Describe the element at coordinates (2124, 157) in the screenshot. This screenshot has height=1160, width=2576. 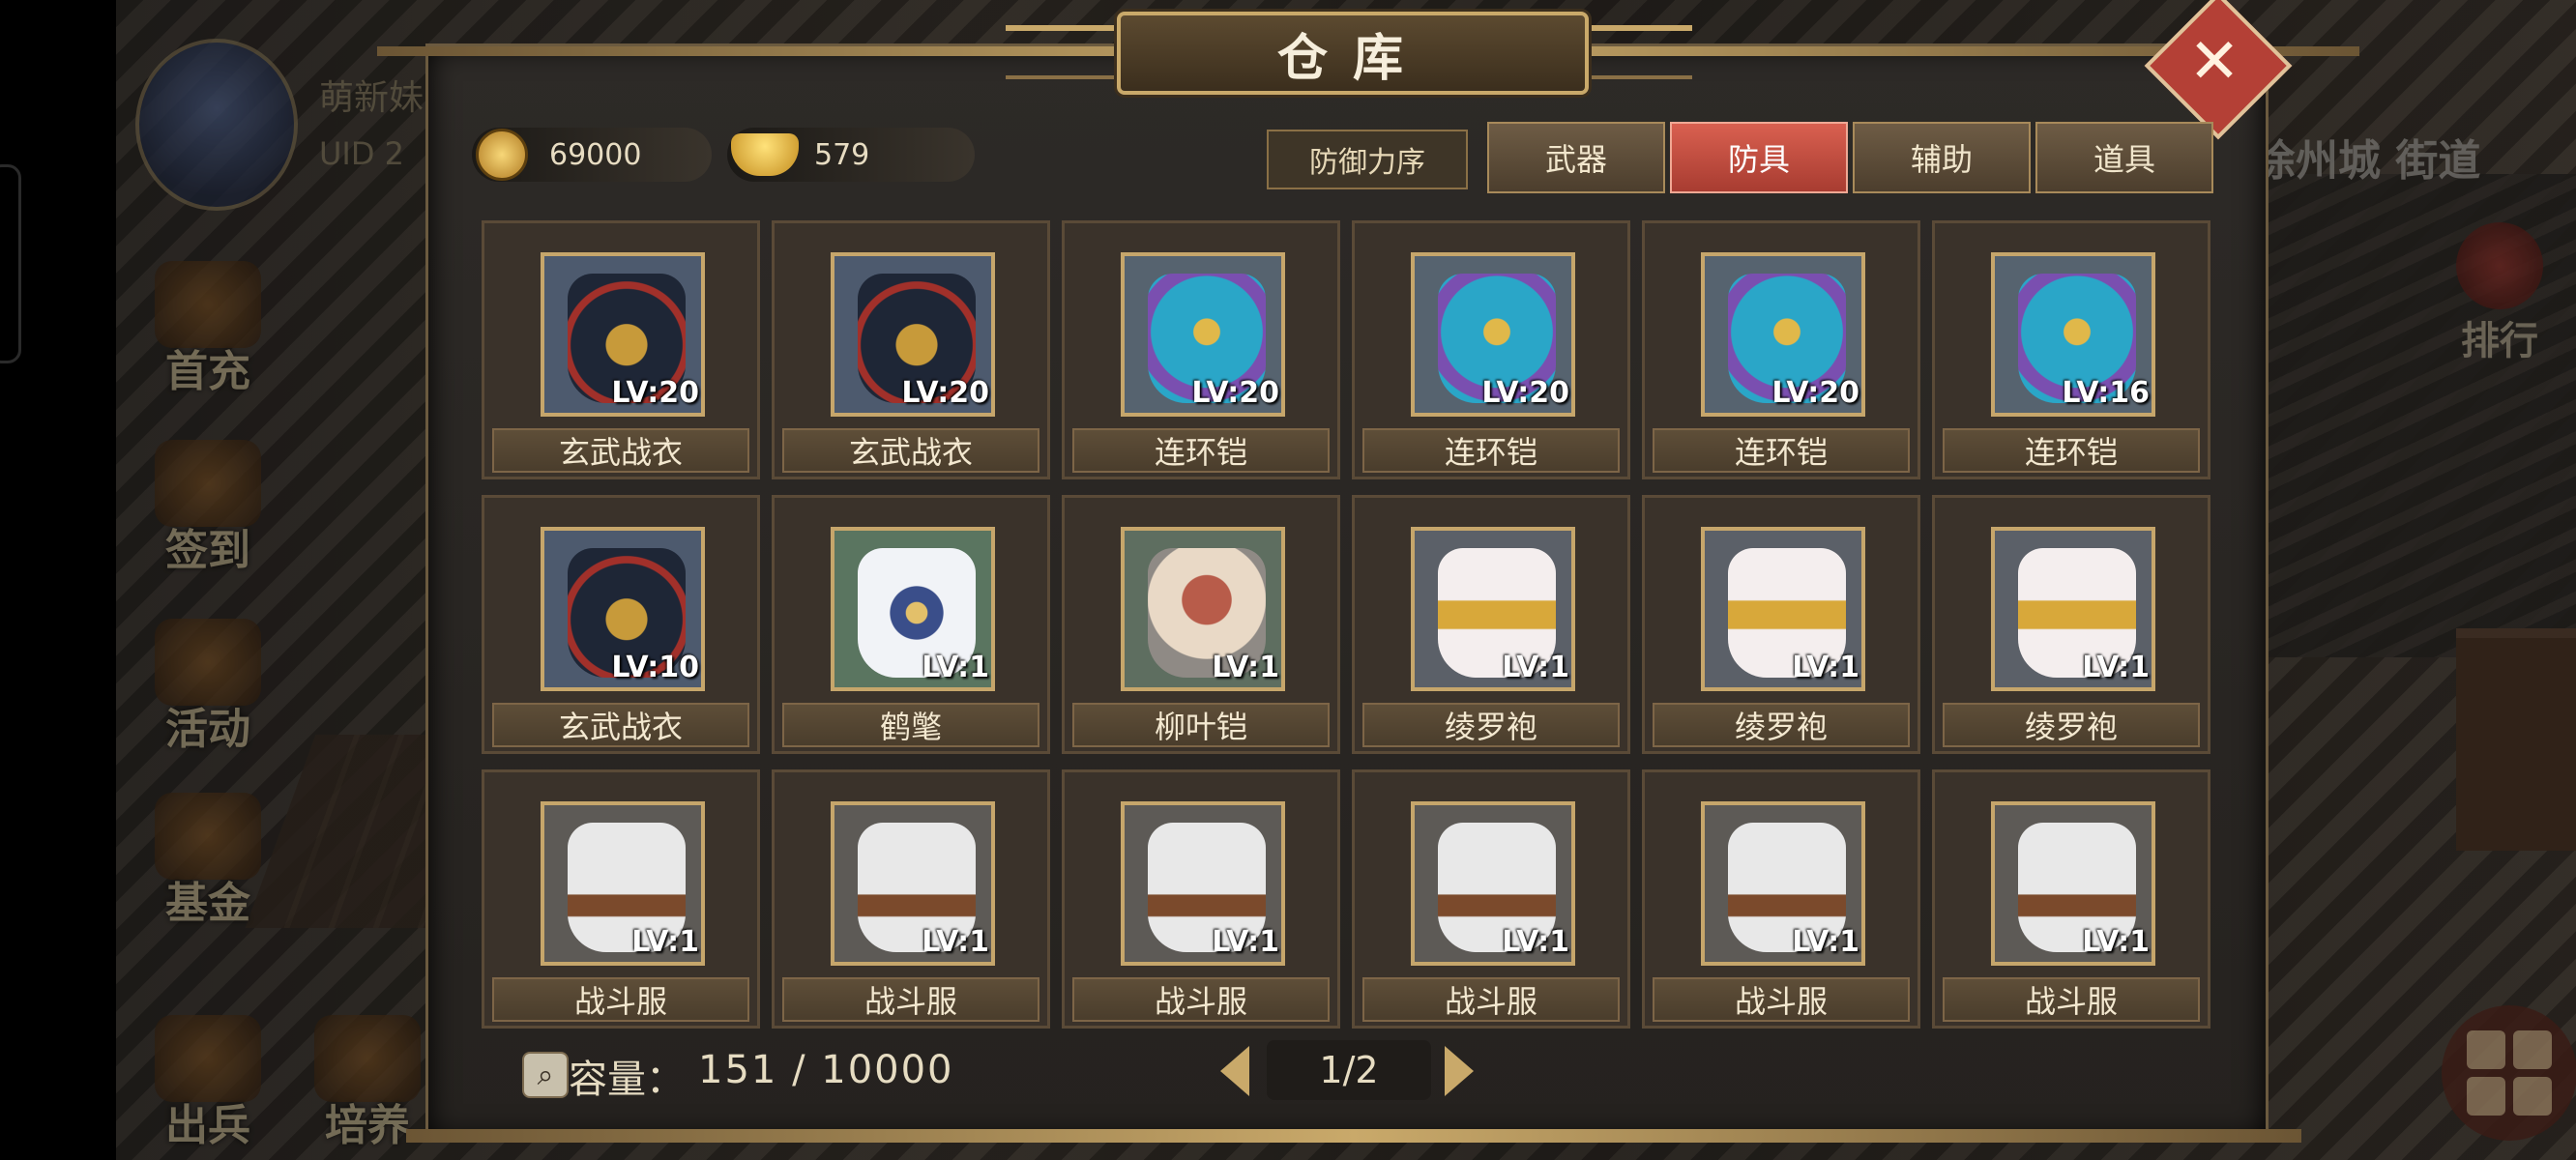
I see `tab-items: 道具` at that location.